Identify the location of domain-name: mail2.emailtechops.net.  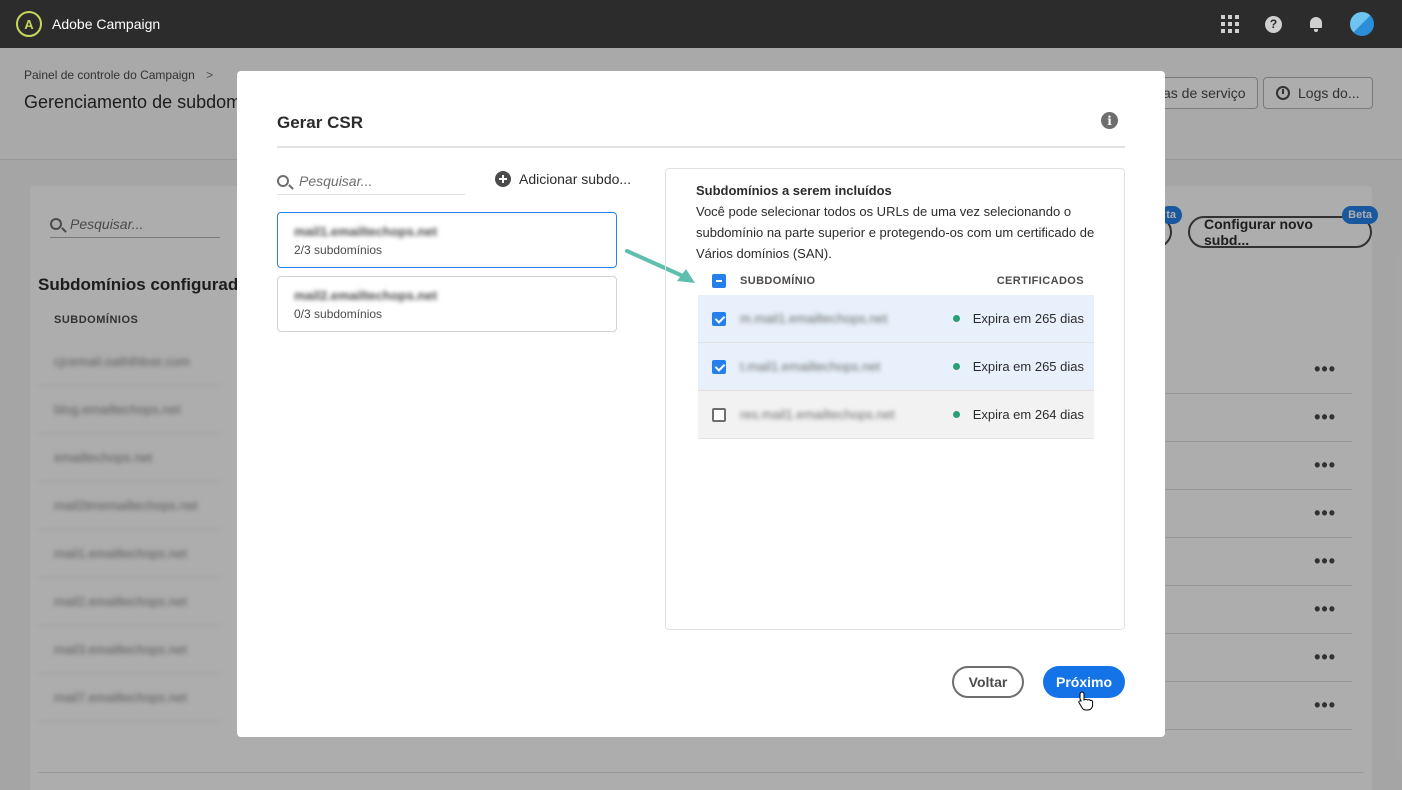
(366, 295).